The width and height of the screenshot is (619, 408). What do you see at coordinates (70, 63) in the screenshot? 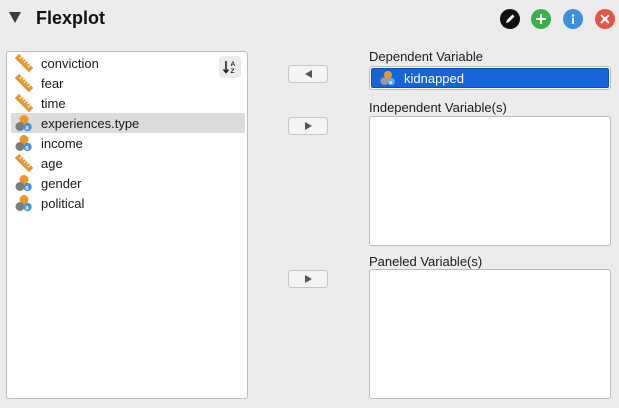
I see `variable-label: conviction` at bounding box center [70, 63].